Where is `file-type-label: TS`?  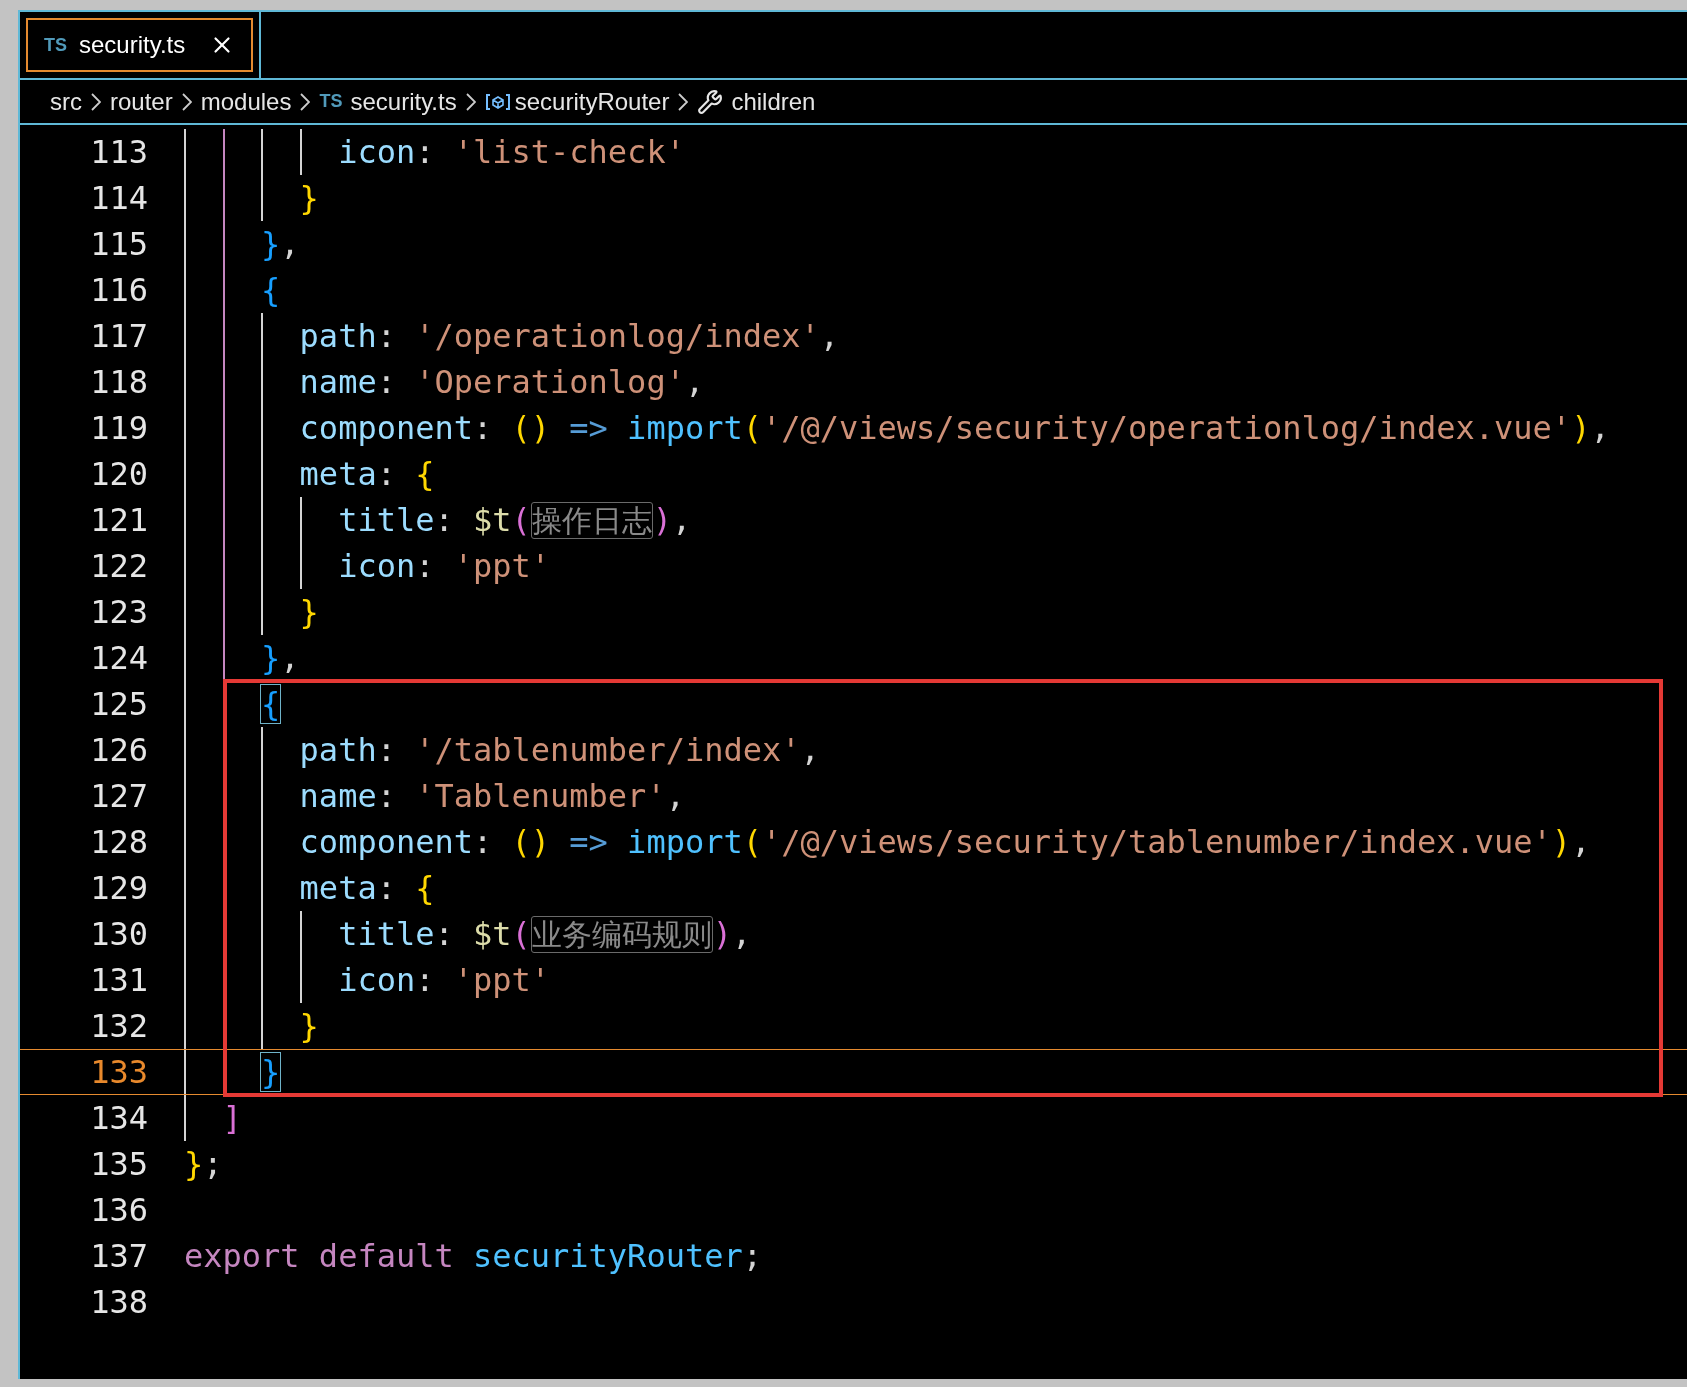
file-type-label: TS is located at coordinates (55, 45).